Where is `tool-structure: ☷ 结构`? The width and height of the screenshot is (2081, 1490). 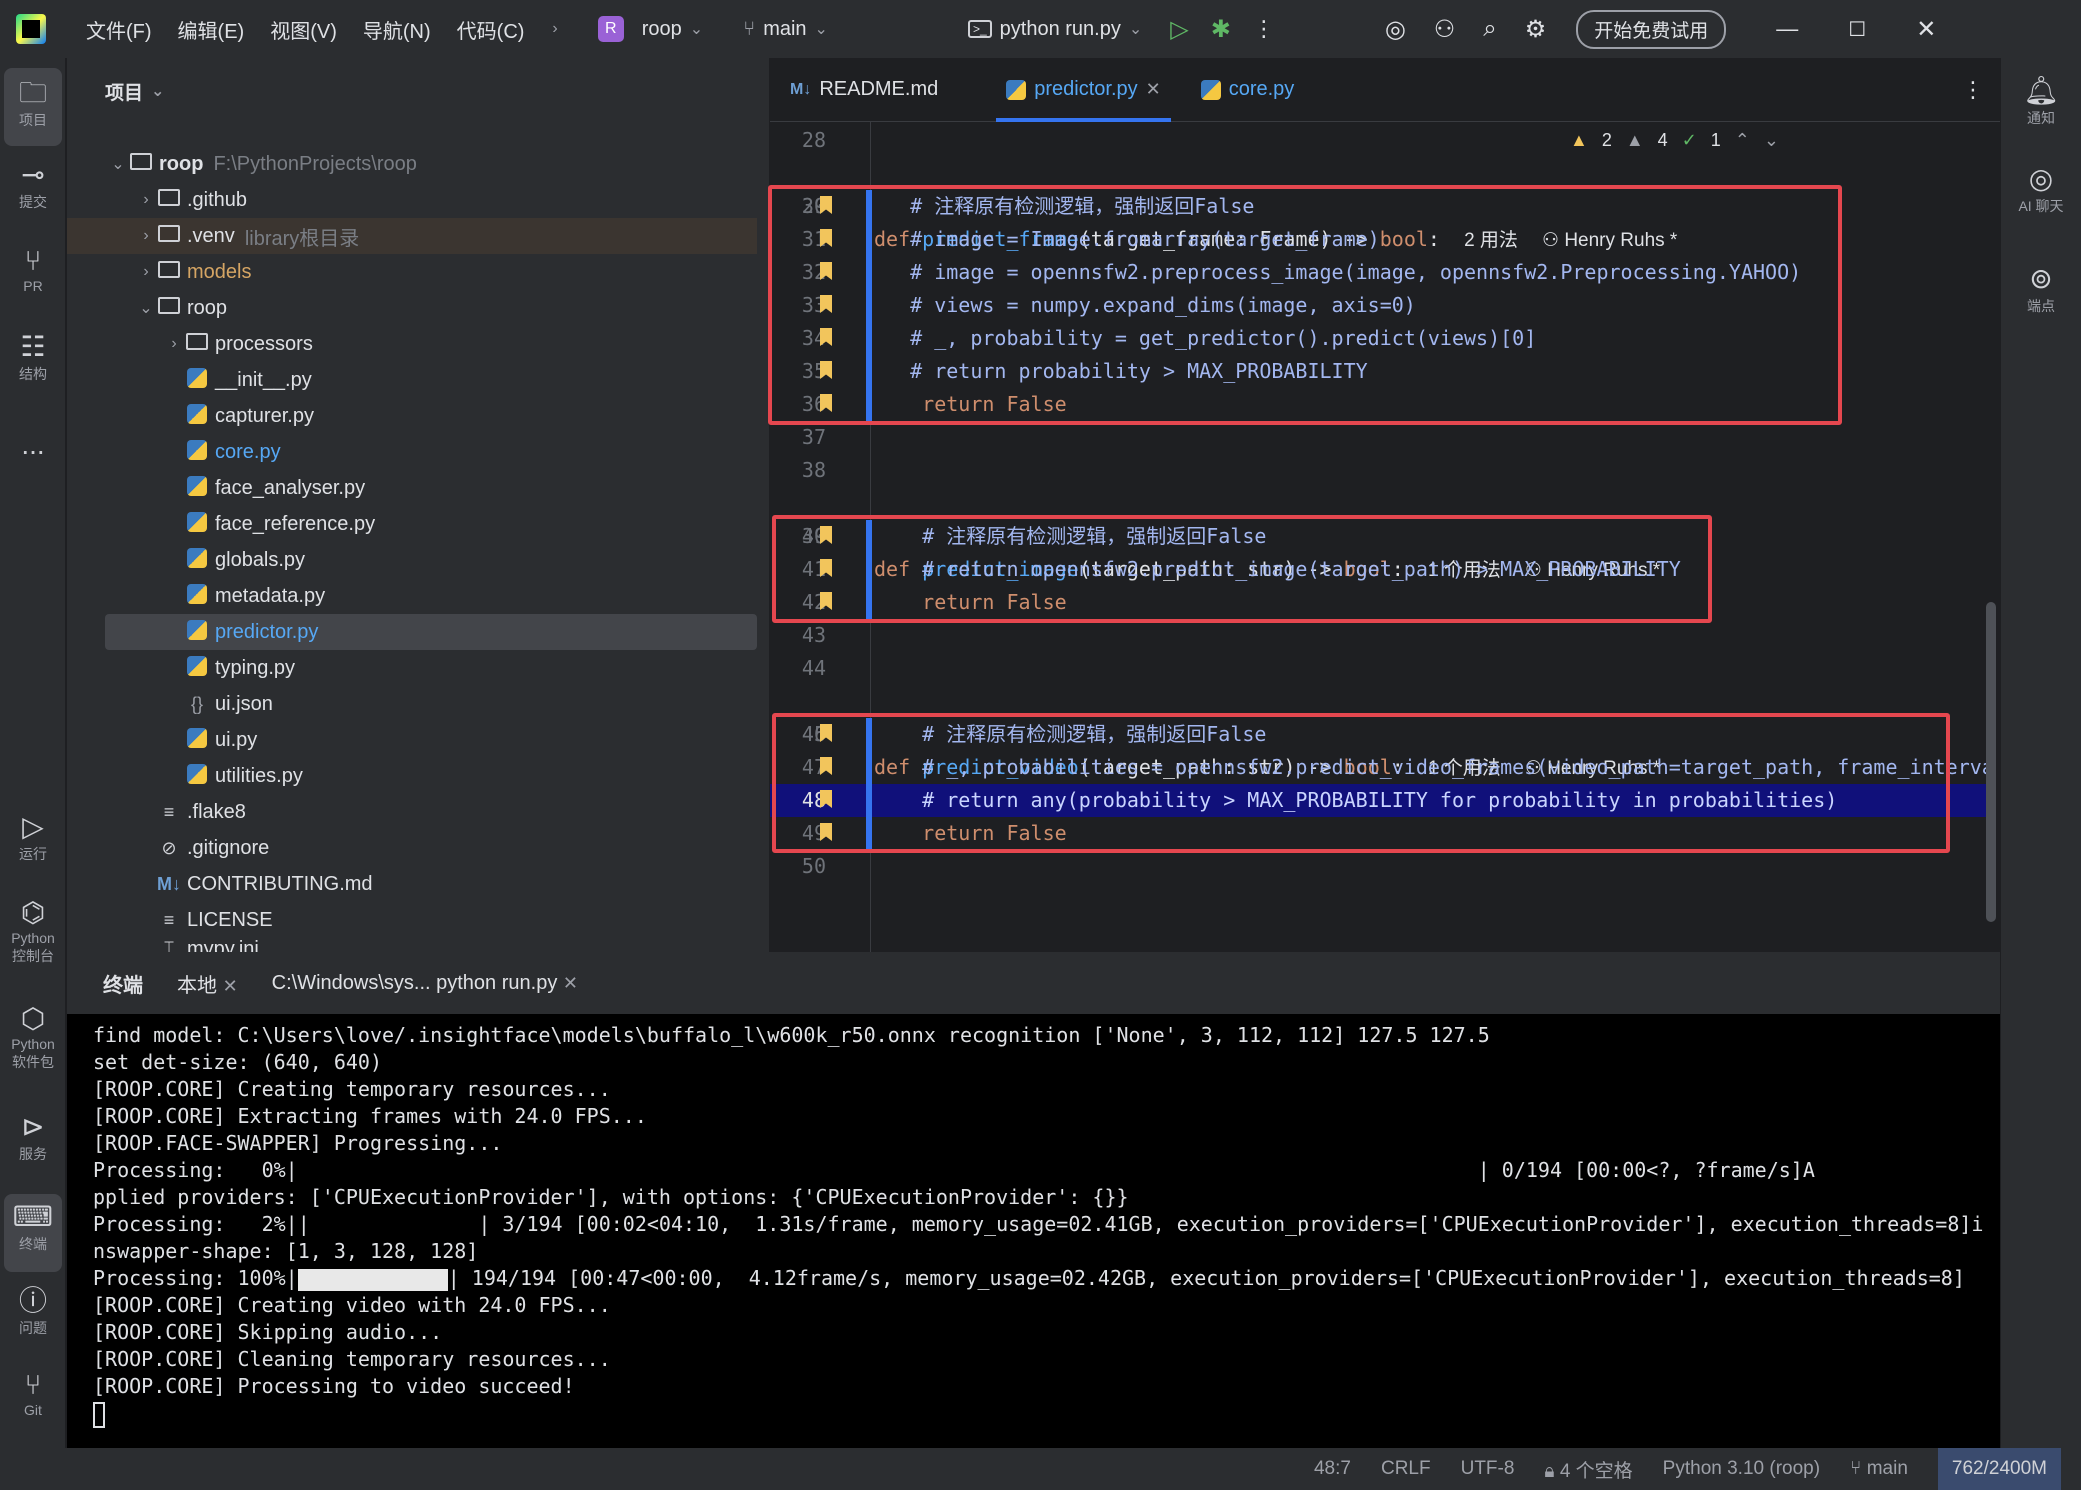 tool-structure: ☷ 结构 is located at coordinates (33, 357).